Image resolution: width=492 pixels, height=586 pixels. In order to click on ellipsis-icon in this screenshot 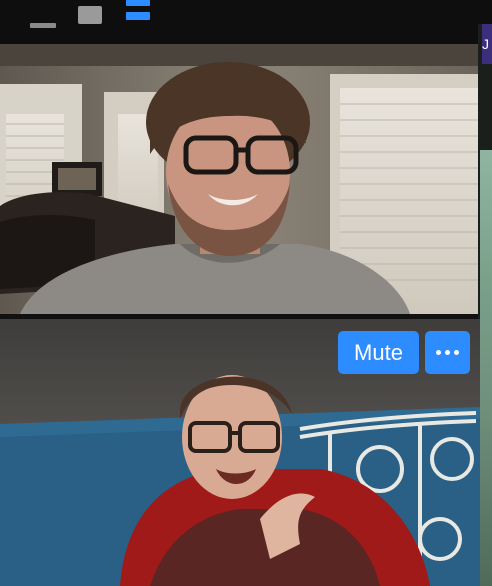, I will do `click(447, 352)`.